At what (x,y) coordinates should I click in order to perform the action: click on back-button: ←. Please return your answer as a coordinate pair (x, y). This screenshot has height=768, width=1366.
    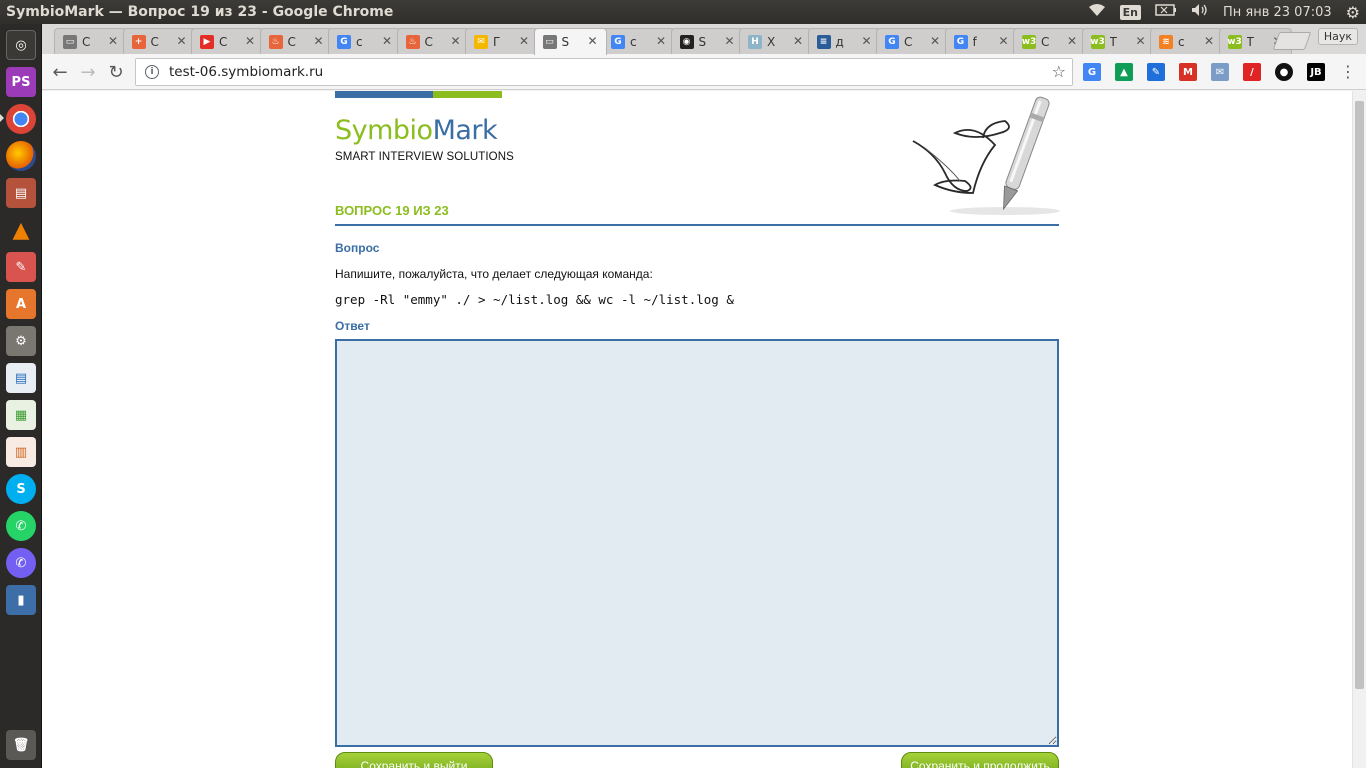
    Looking at the image, I should click on (60, 72).